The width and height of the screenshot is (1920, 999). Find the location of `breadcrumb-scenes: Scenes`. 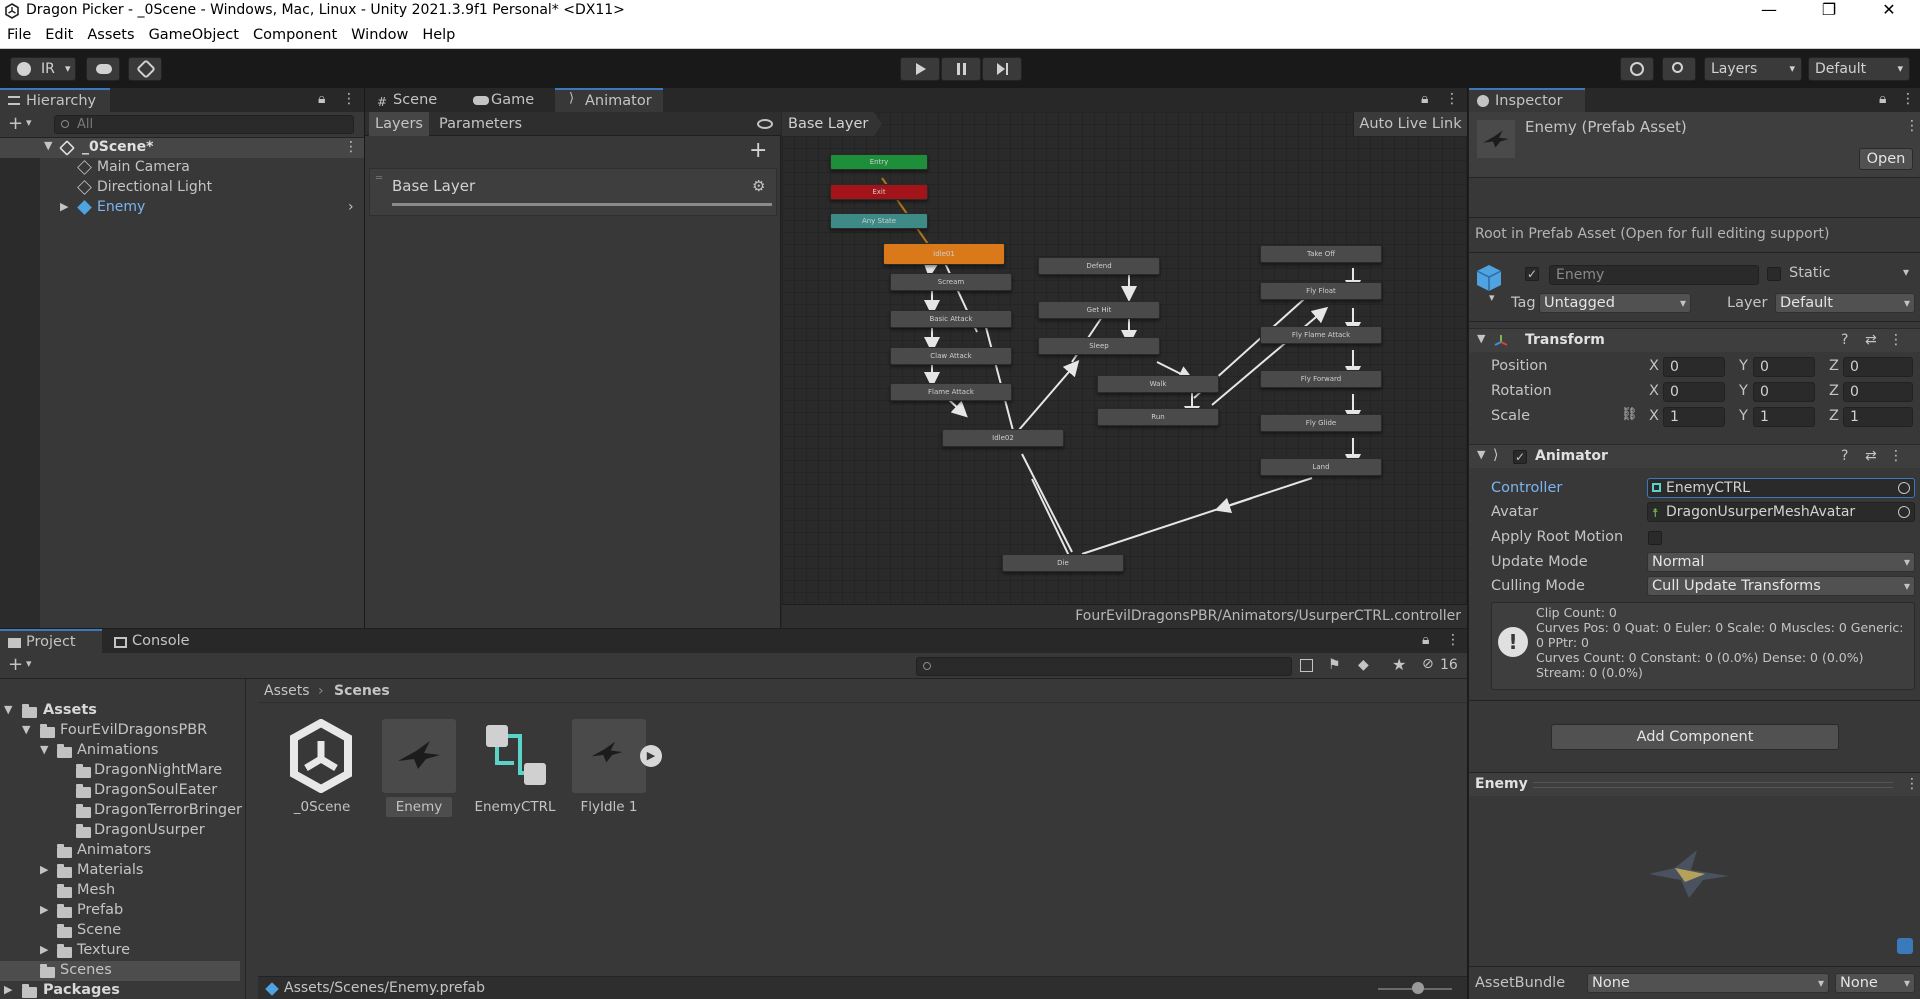

breadcrumb-scenes: Scenes is located at coordinates (362, 691).